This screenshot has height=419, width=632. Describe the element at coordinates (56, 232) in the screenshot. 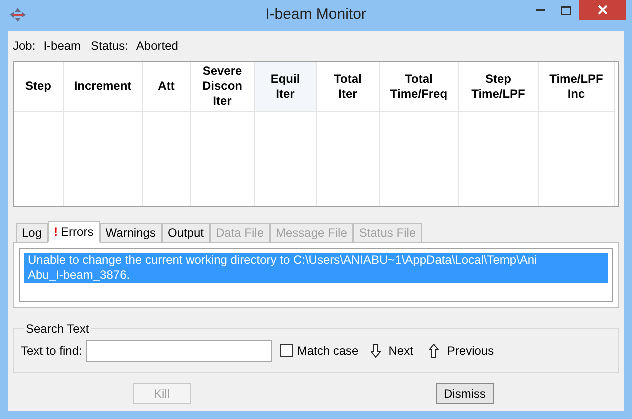

I see `error-mark: !` at that location.